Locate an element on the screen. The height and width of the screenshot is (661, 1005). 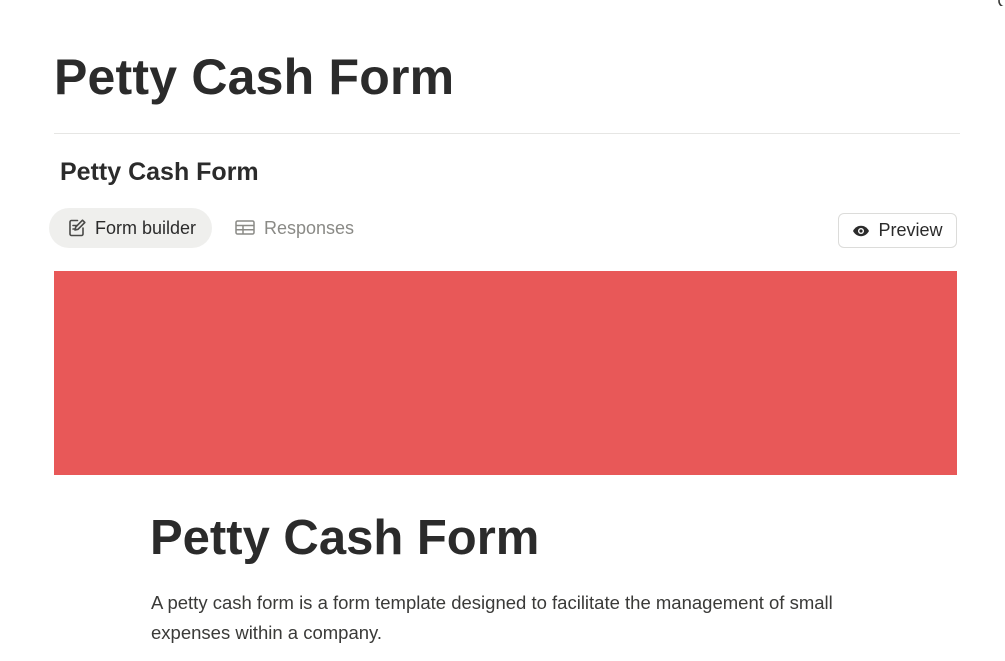
tab-responses: Responses is located at coordinates (294, 228).